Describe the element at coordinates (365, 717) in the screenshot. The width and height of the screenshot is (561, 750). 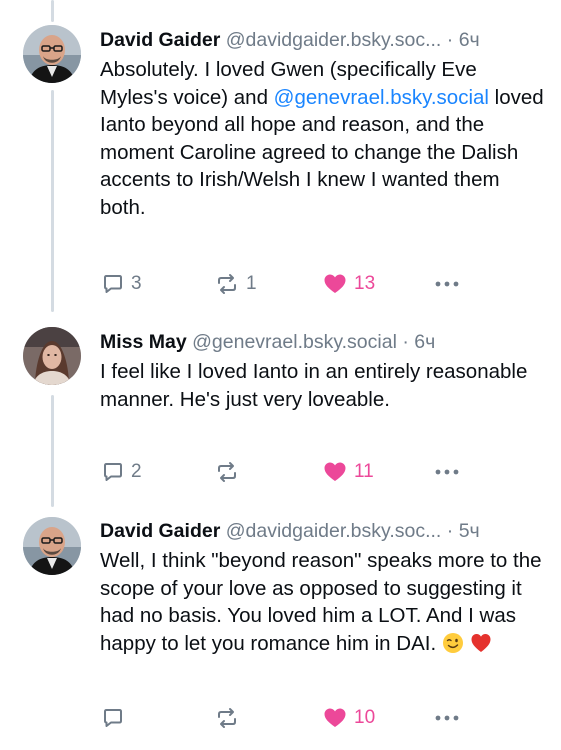
I see `like-count: 10` at that location.